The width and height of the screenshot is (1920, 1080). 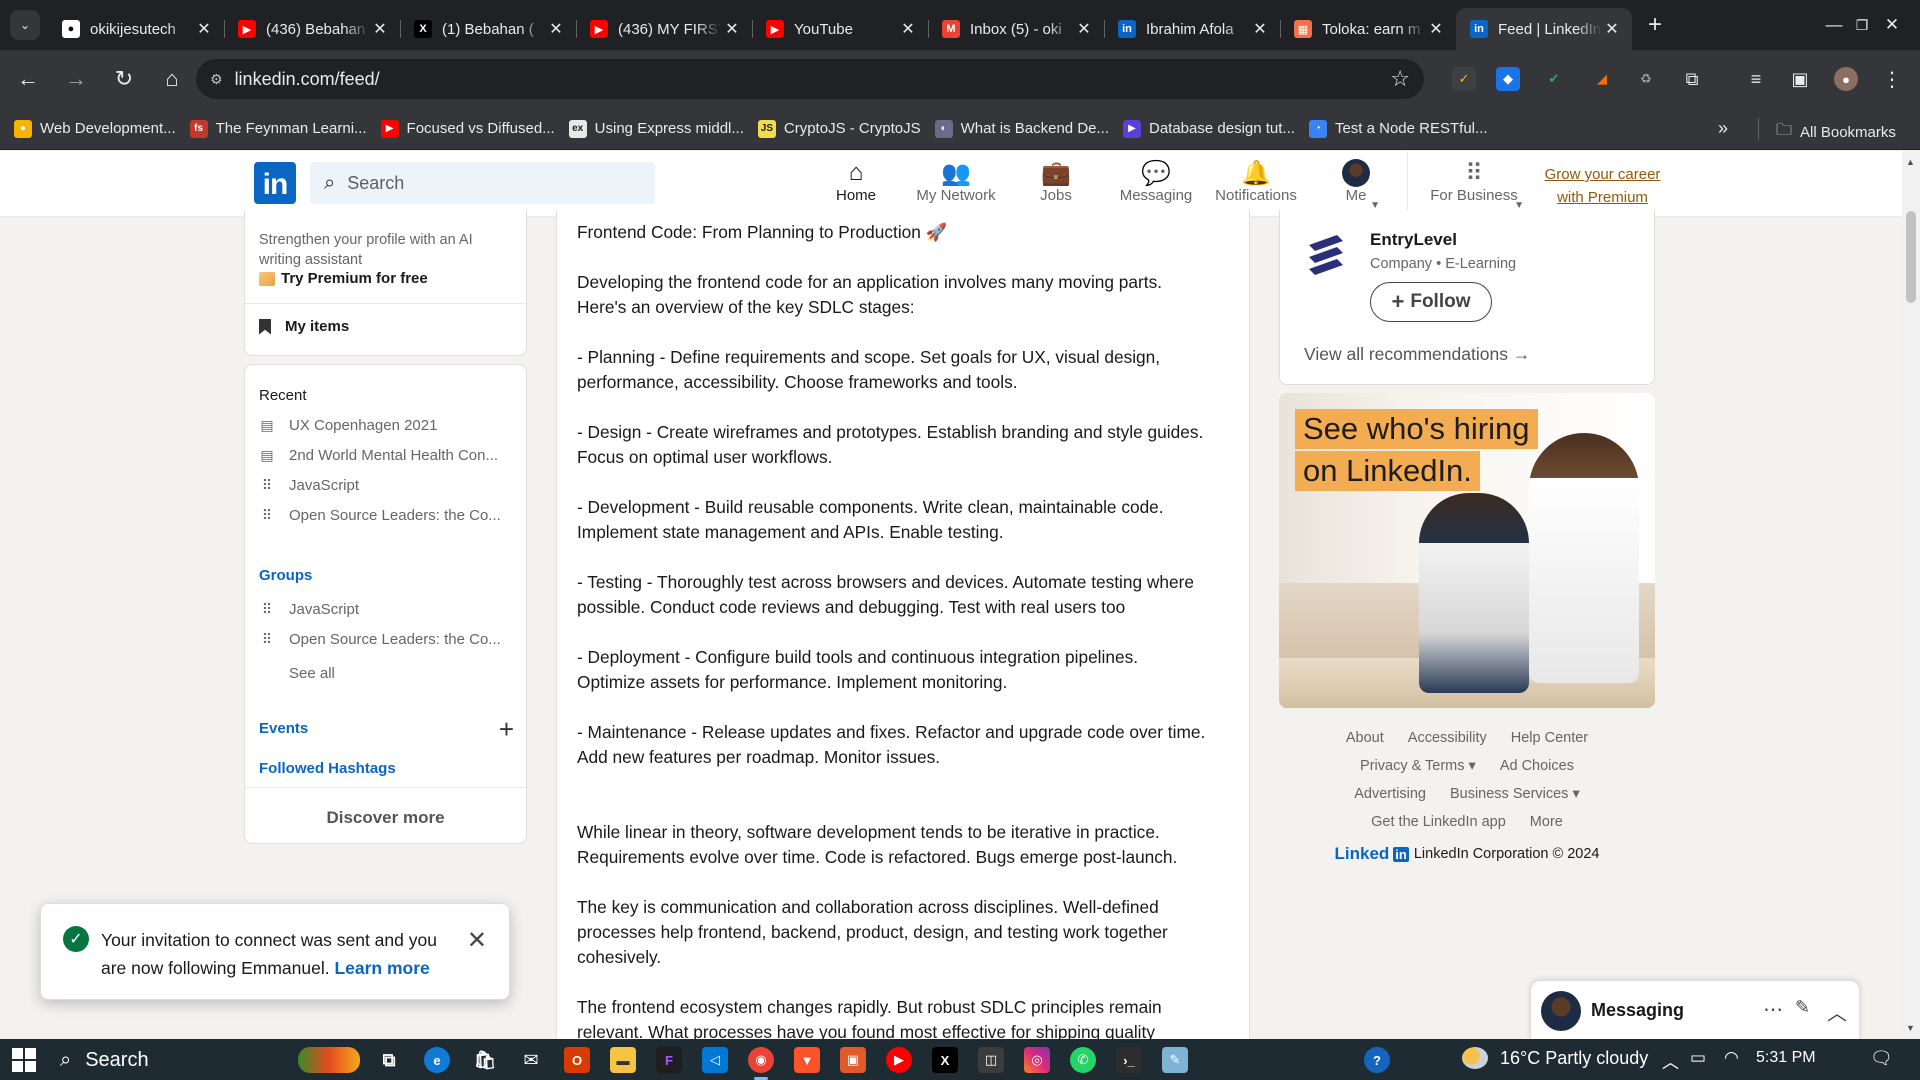 I want to click on edge-icon: e, so click(x=437, y=1060).